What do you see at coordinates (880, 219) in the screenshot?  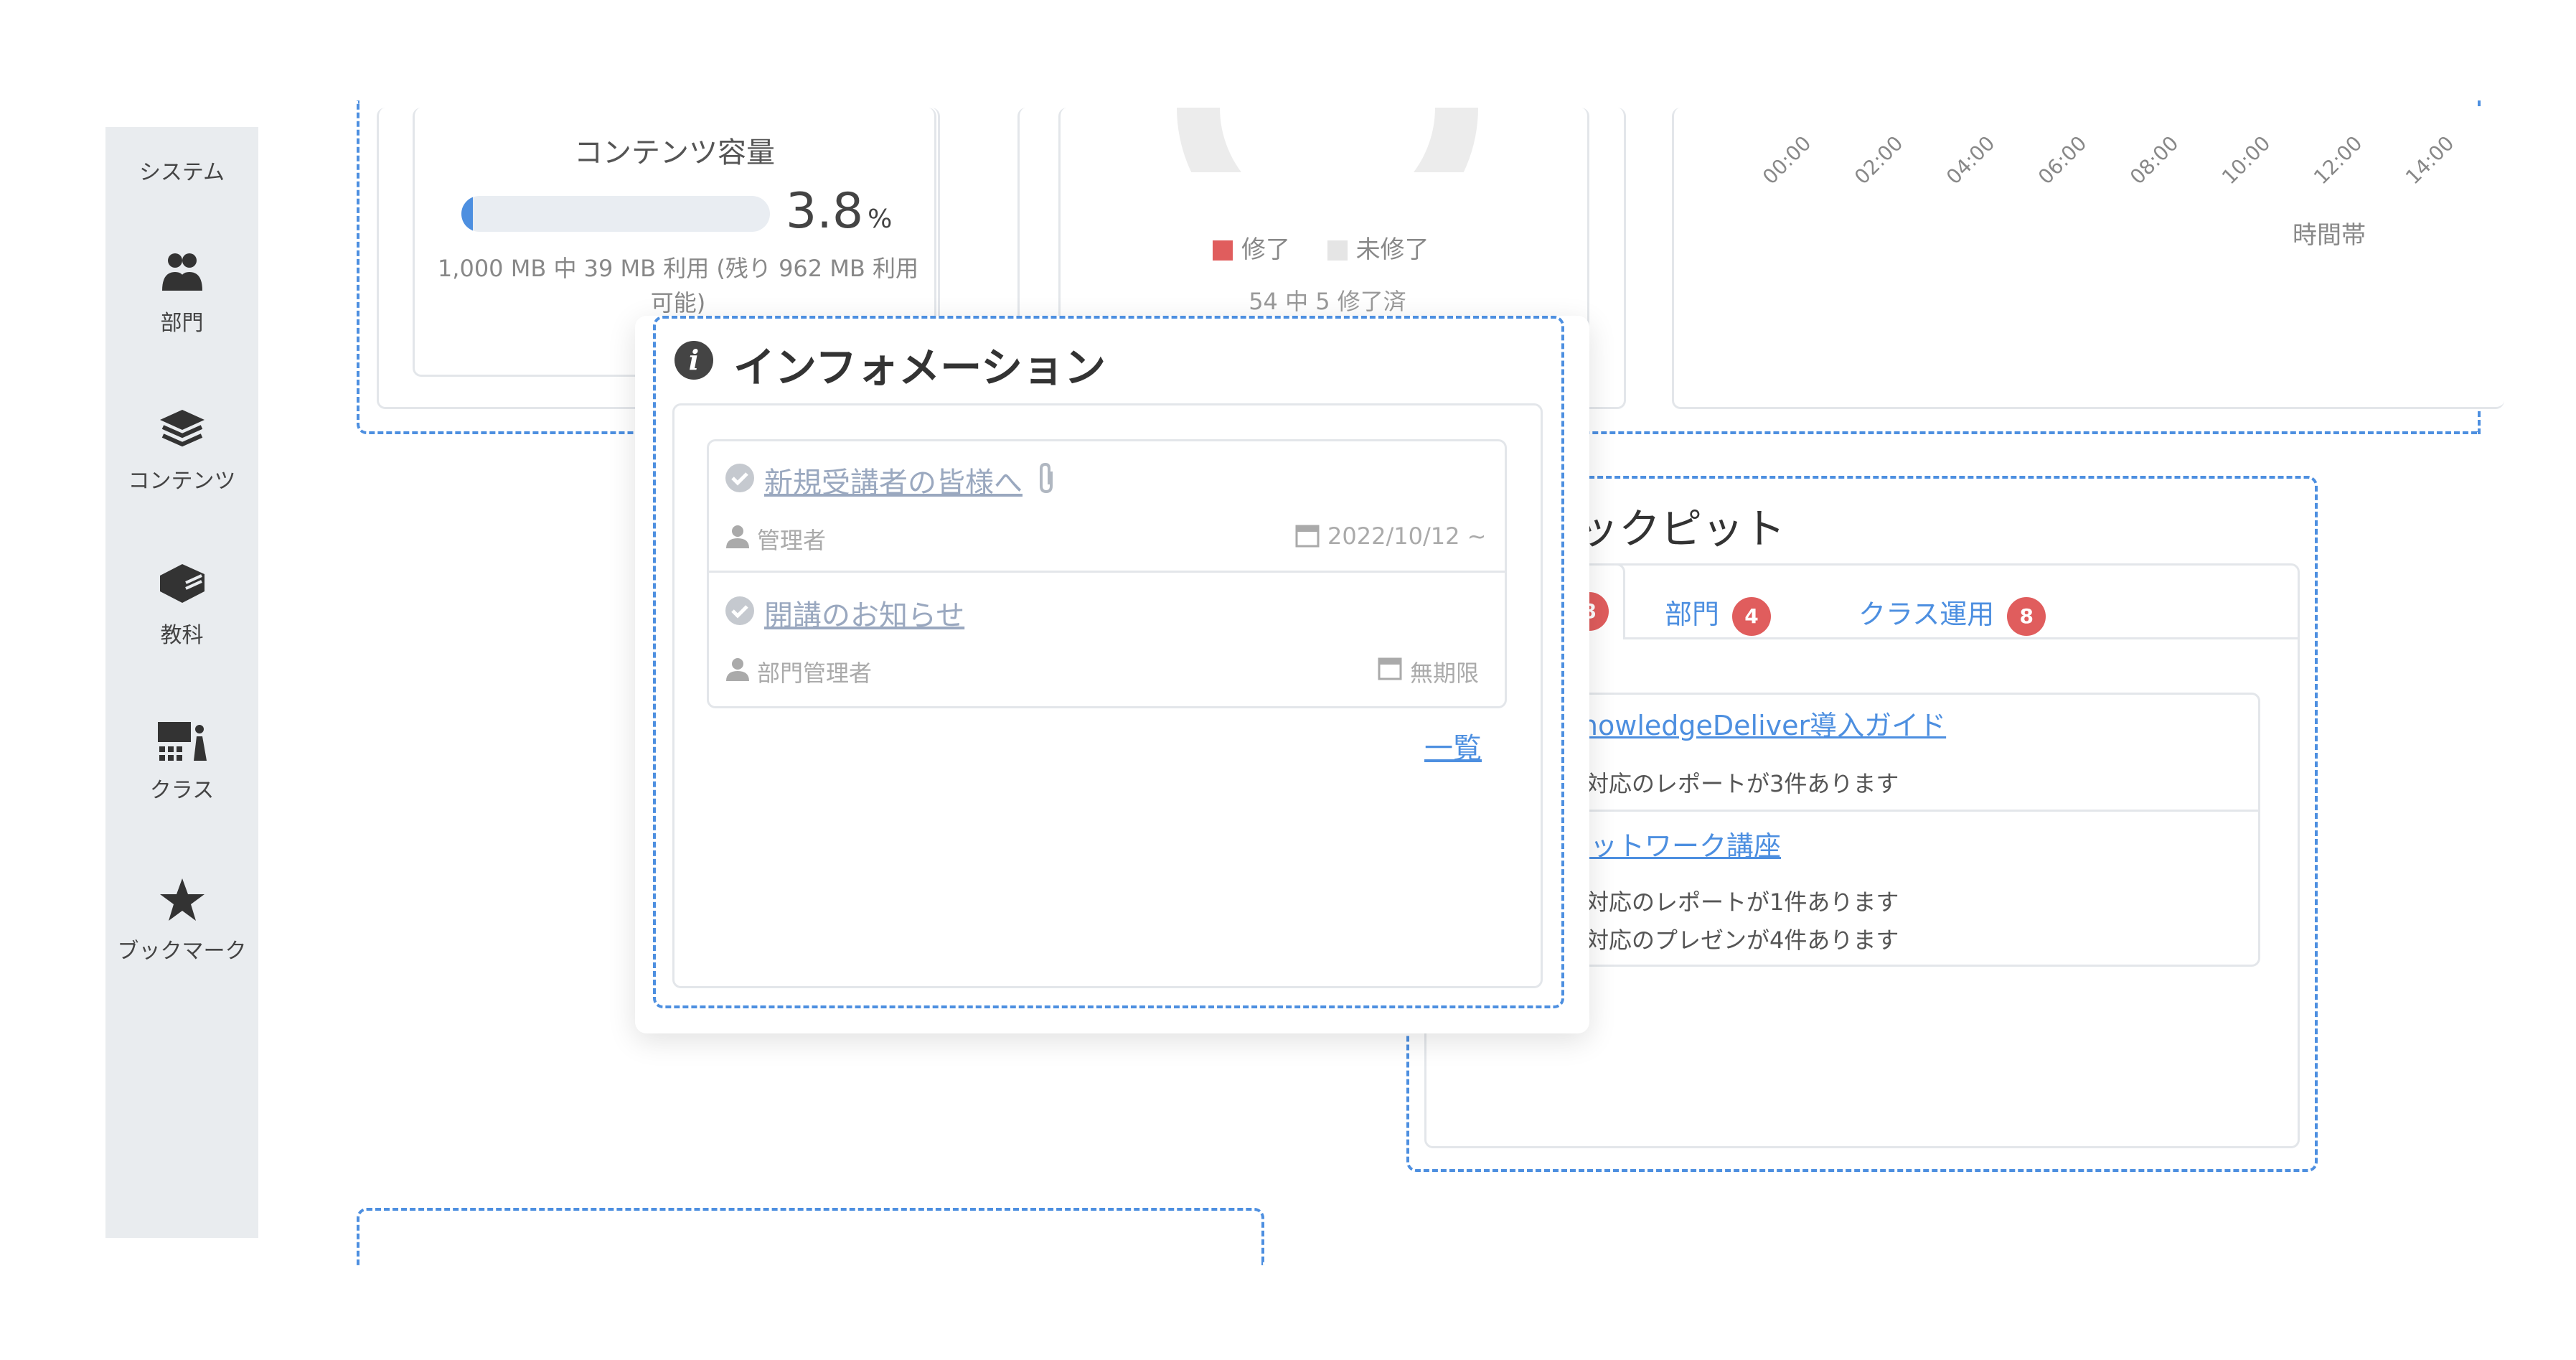 I see `storage-percent-unit: %` at bounding box center [880, 219].